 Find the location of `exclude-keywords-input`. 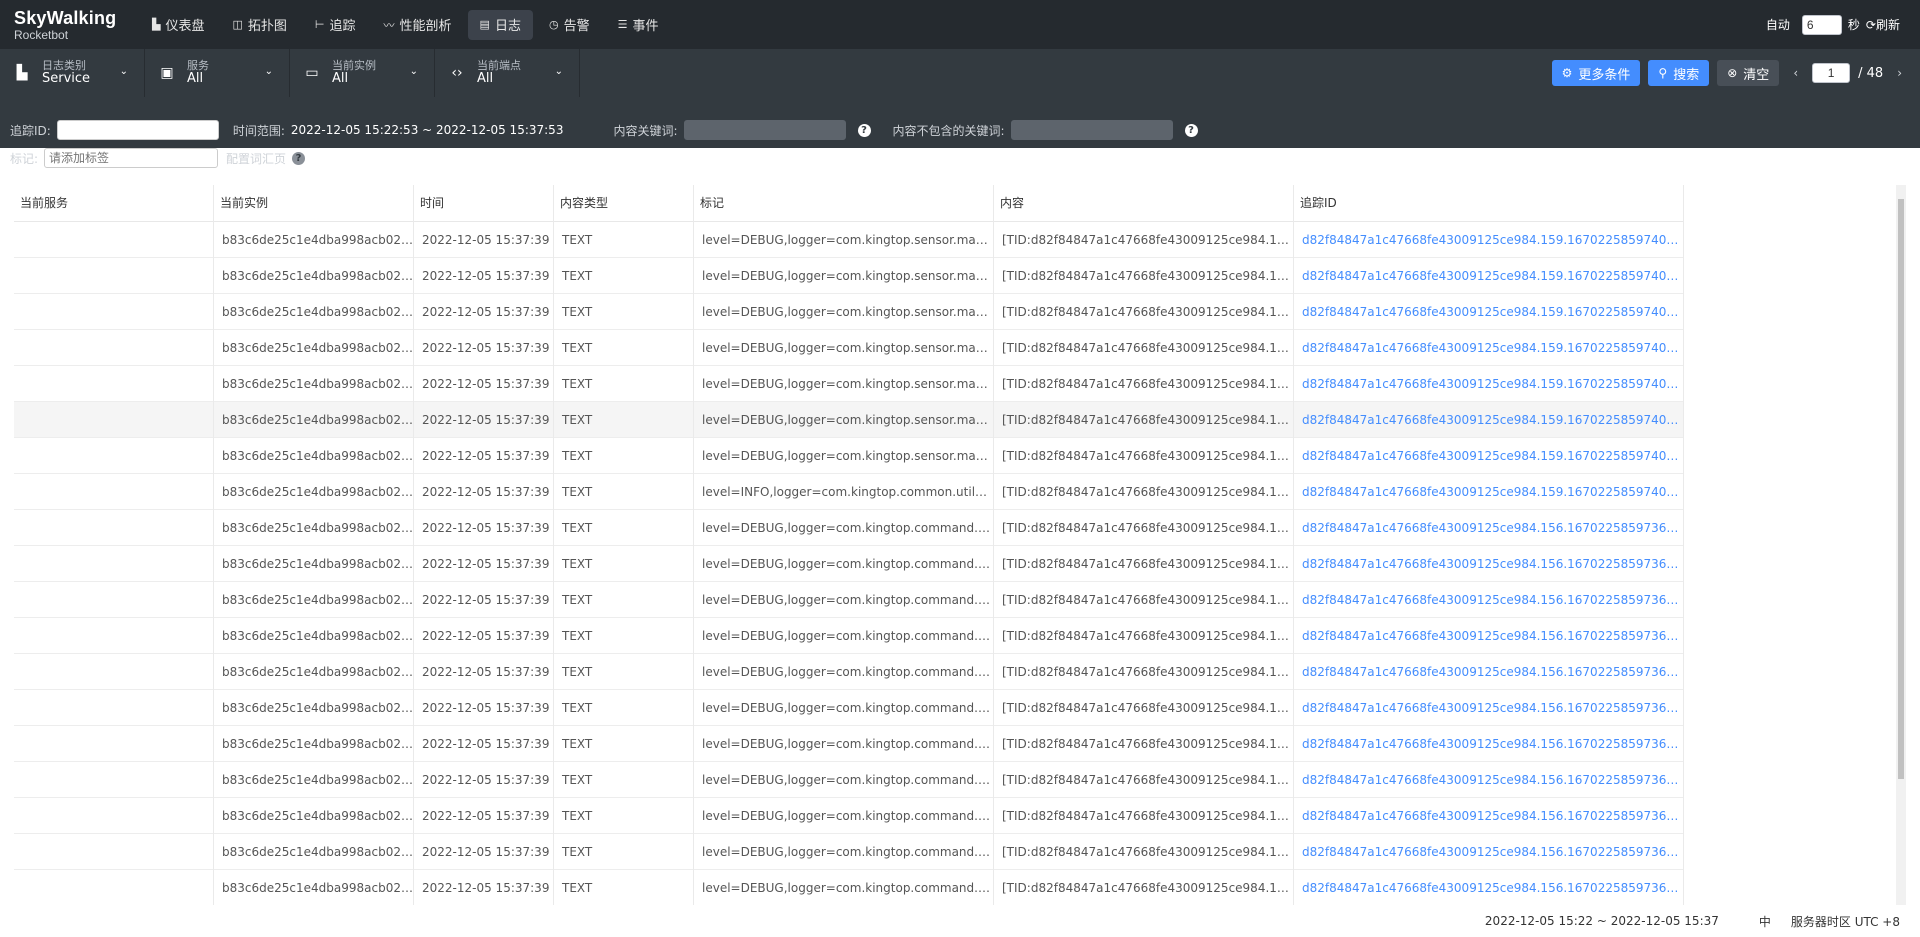

exclude-keywords-input is located at coordinates (1091, 130).